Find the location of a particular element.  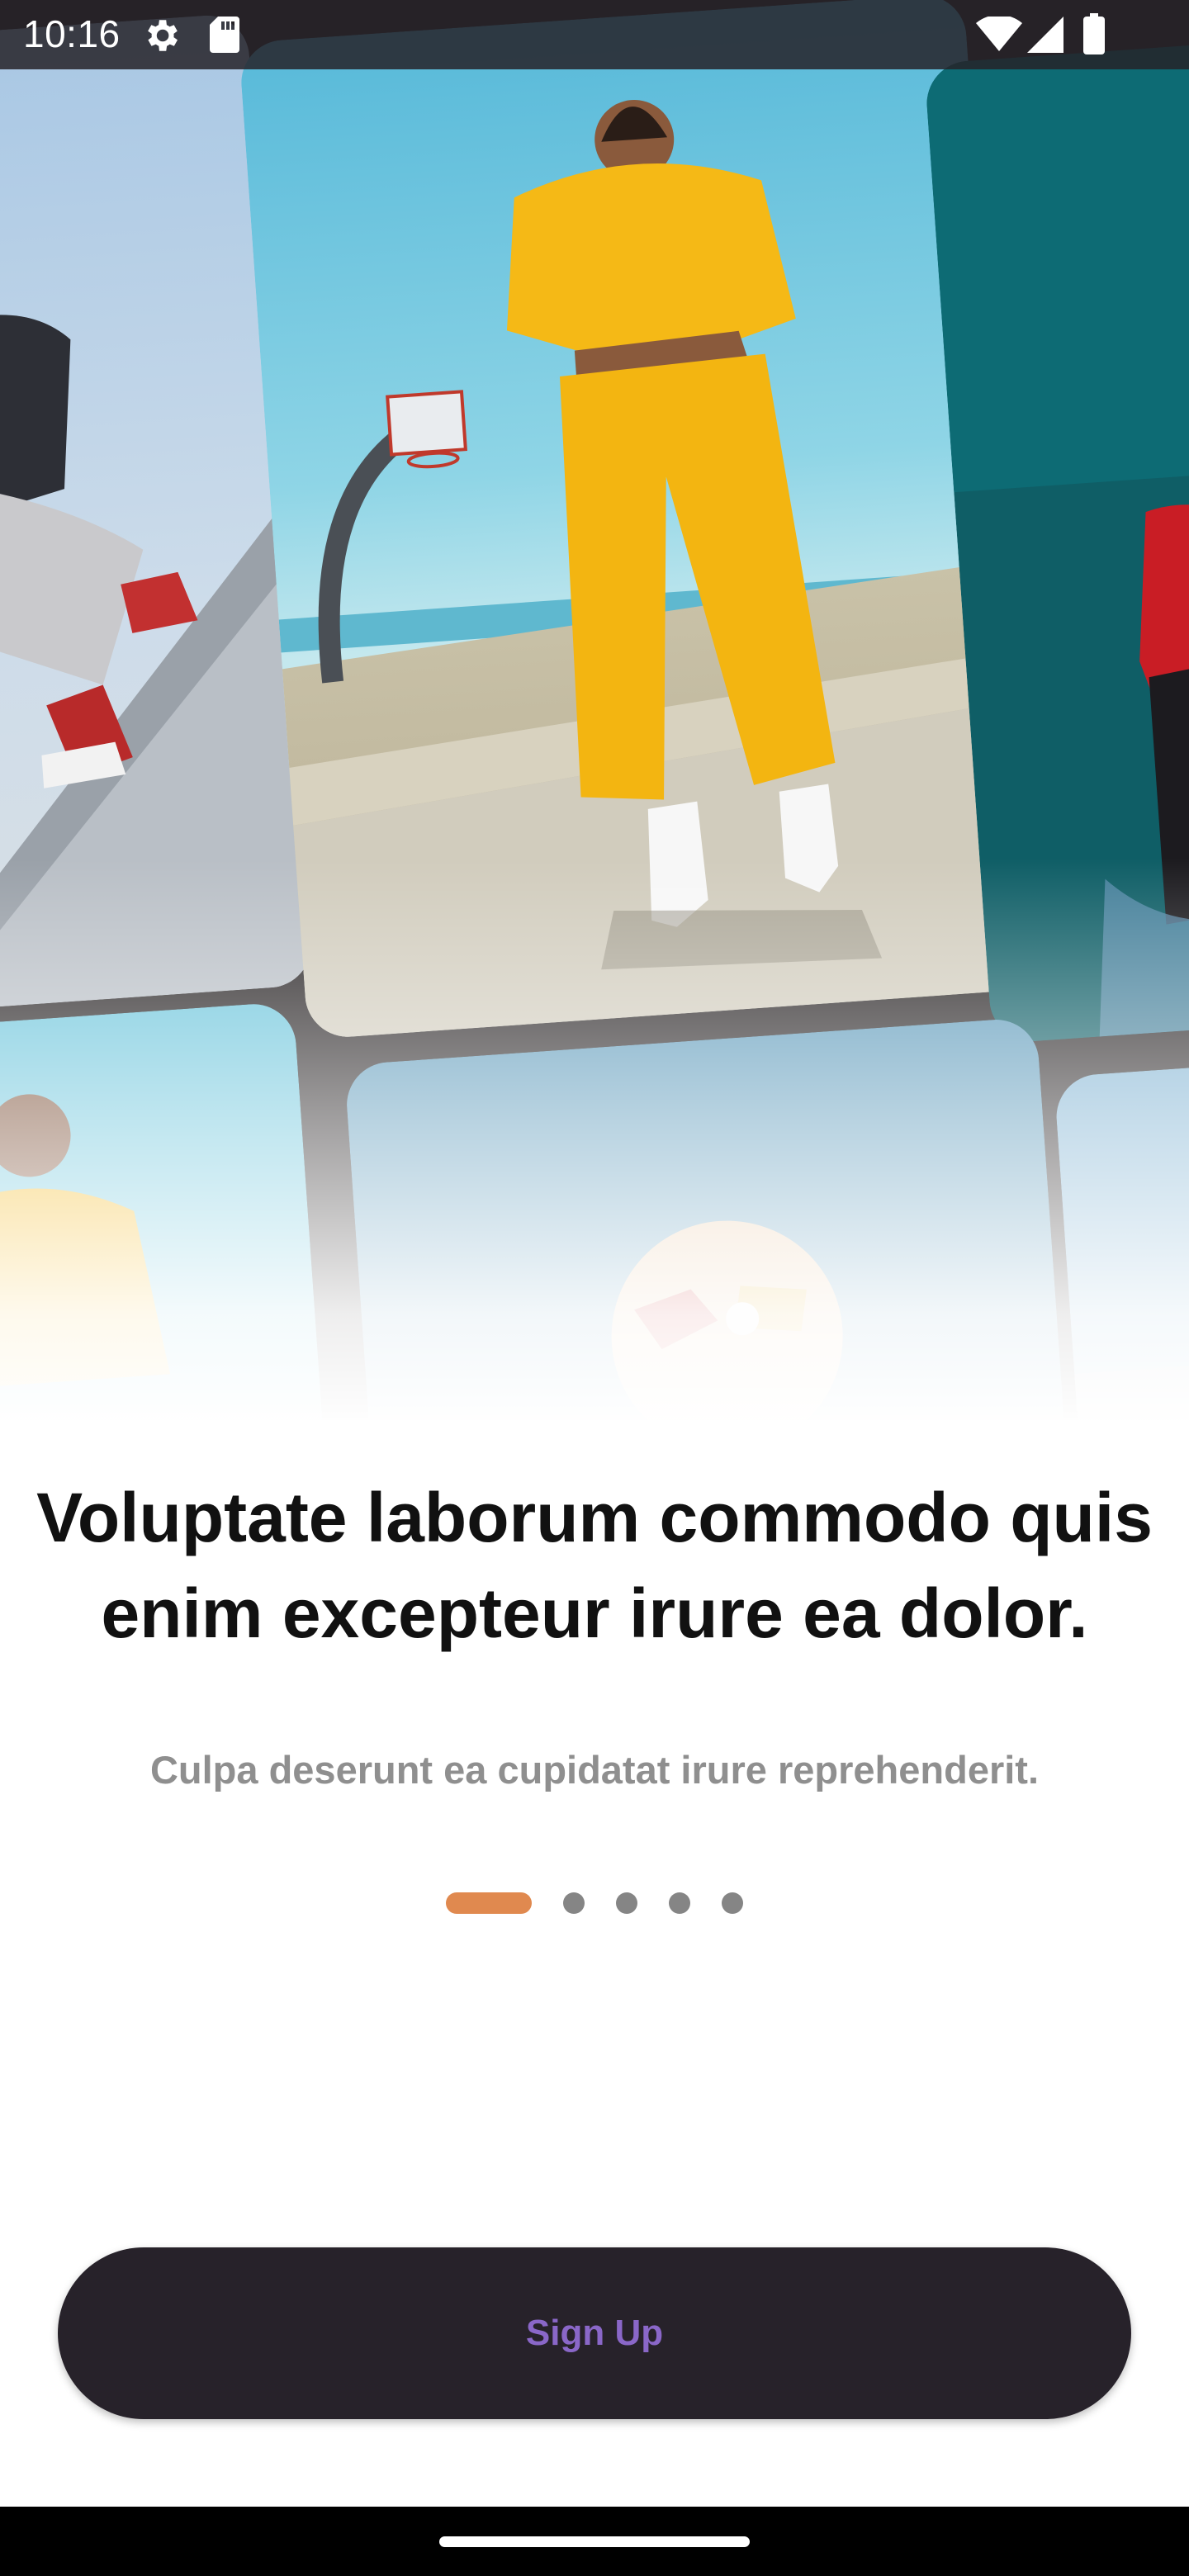

sign-up-button: Sign Up is located at coordinates (594, 2333).